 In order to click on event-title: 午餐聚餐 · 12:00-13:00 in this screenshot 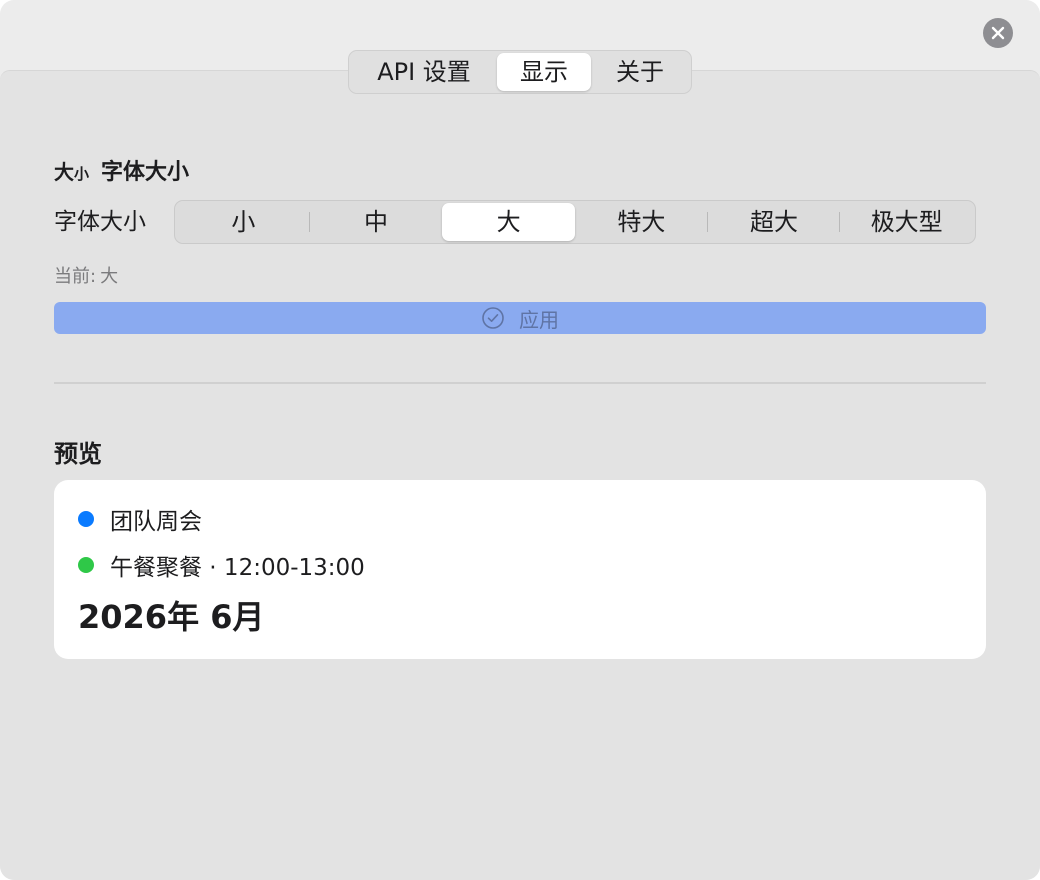, I will do `click(237, 568)`.